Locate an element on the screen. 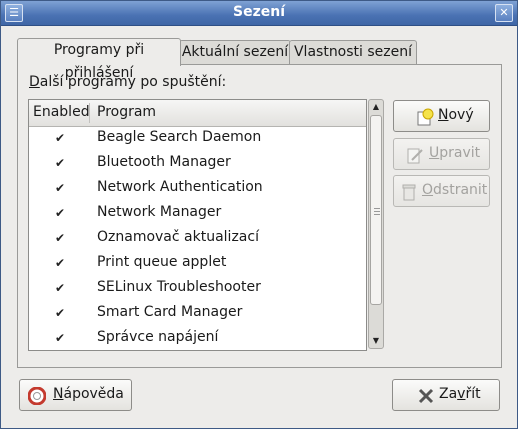 The image size is (518, 429). x-icon is located at coordinates (426, 396).